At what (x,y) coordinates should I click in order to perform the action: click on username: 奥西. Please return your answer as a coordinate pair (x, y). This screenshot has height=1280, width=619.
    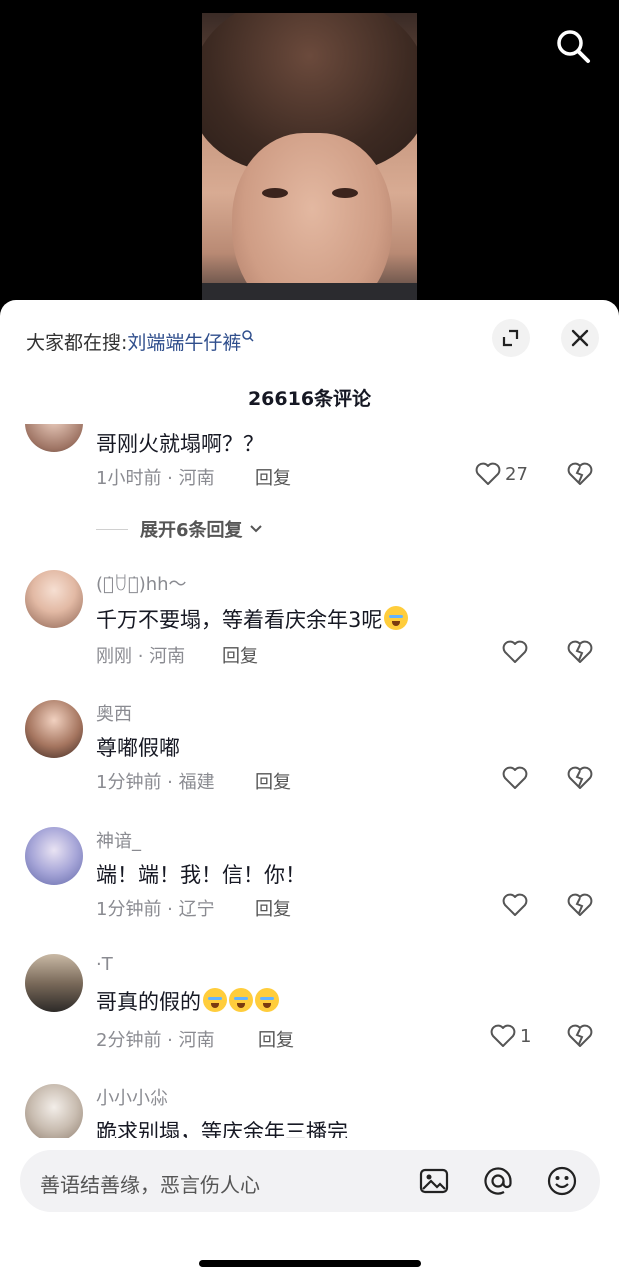
    Looking at the image, I should click on (114, 713).